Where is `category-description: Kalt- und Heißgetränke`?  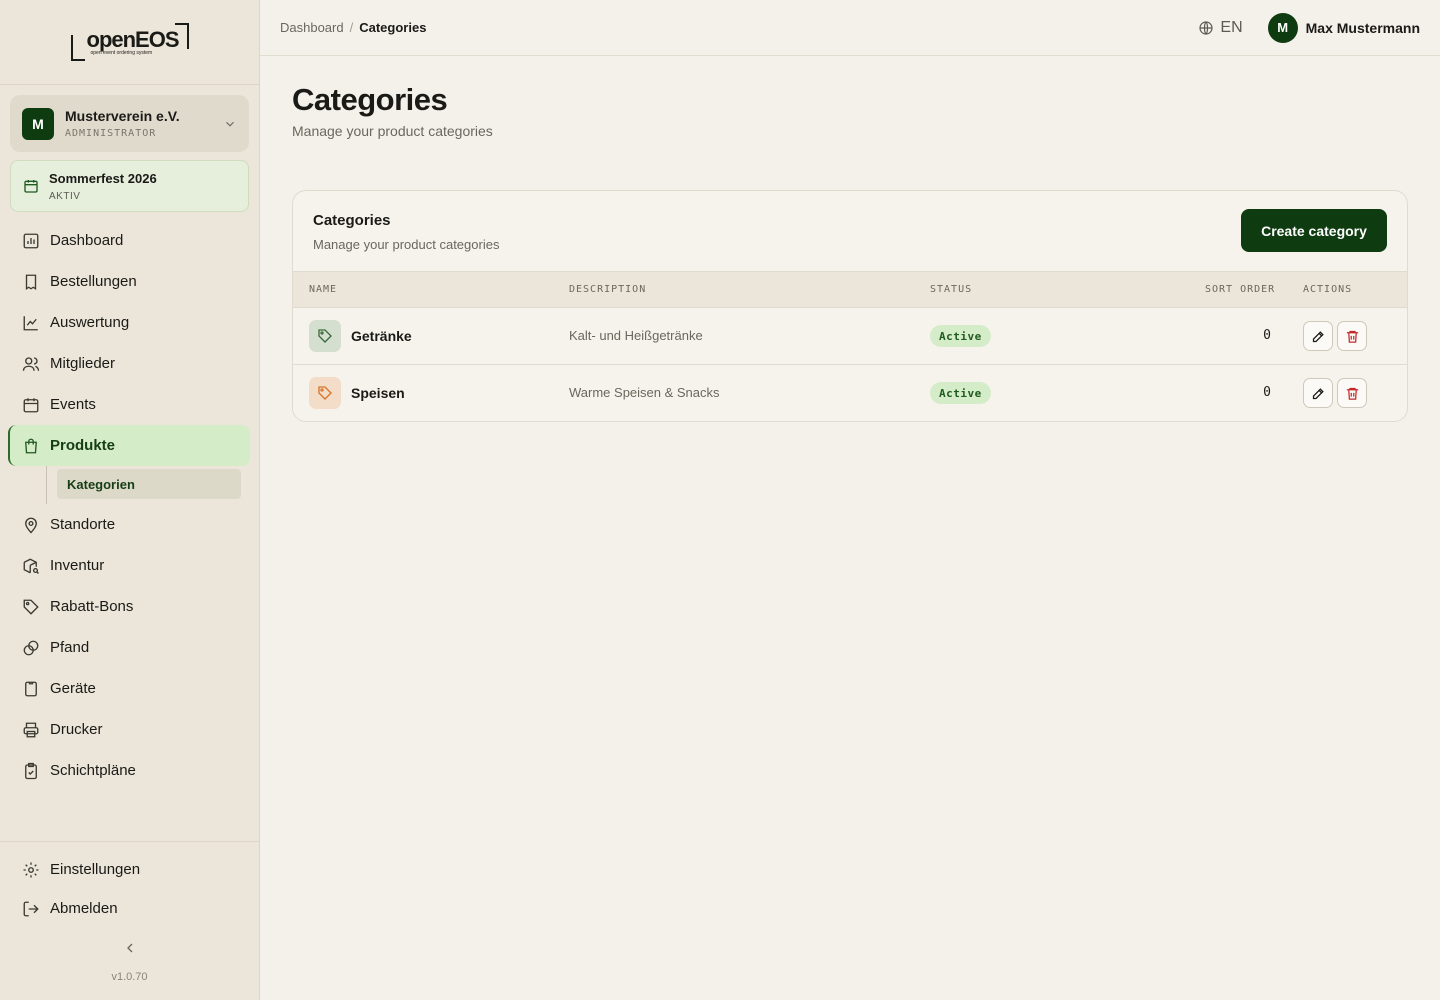 category-description: Kalt- und Heißgetränke is located at coordinates (636, 335).